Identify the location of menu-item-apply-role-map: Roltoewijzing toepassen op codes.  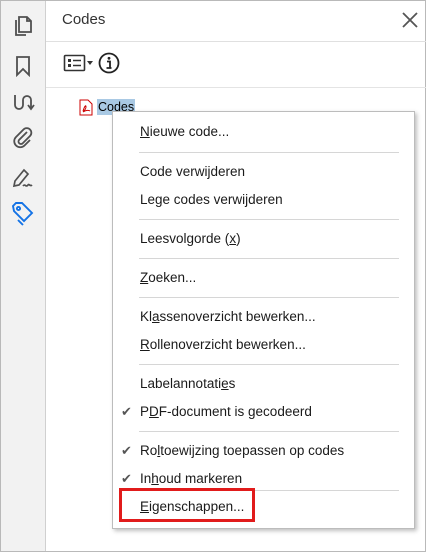
(242, 450).